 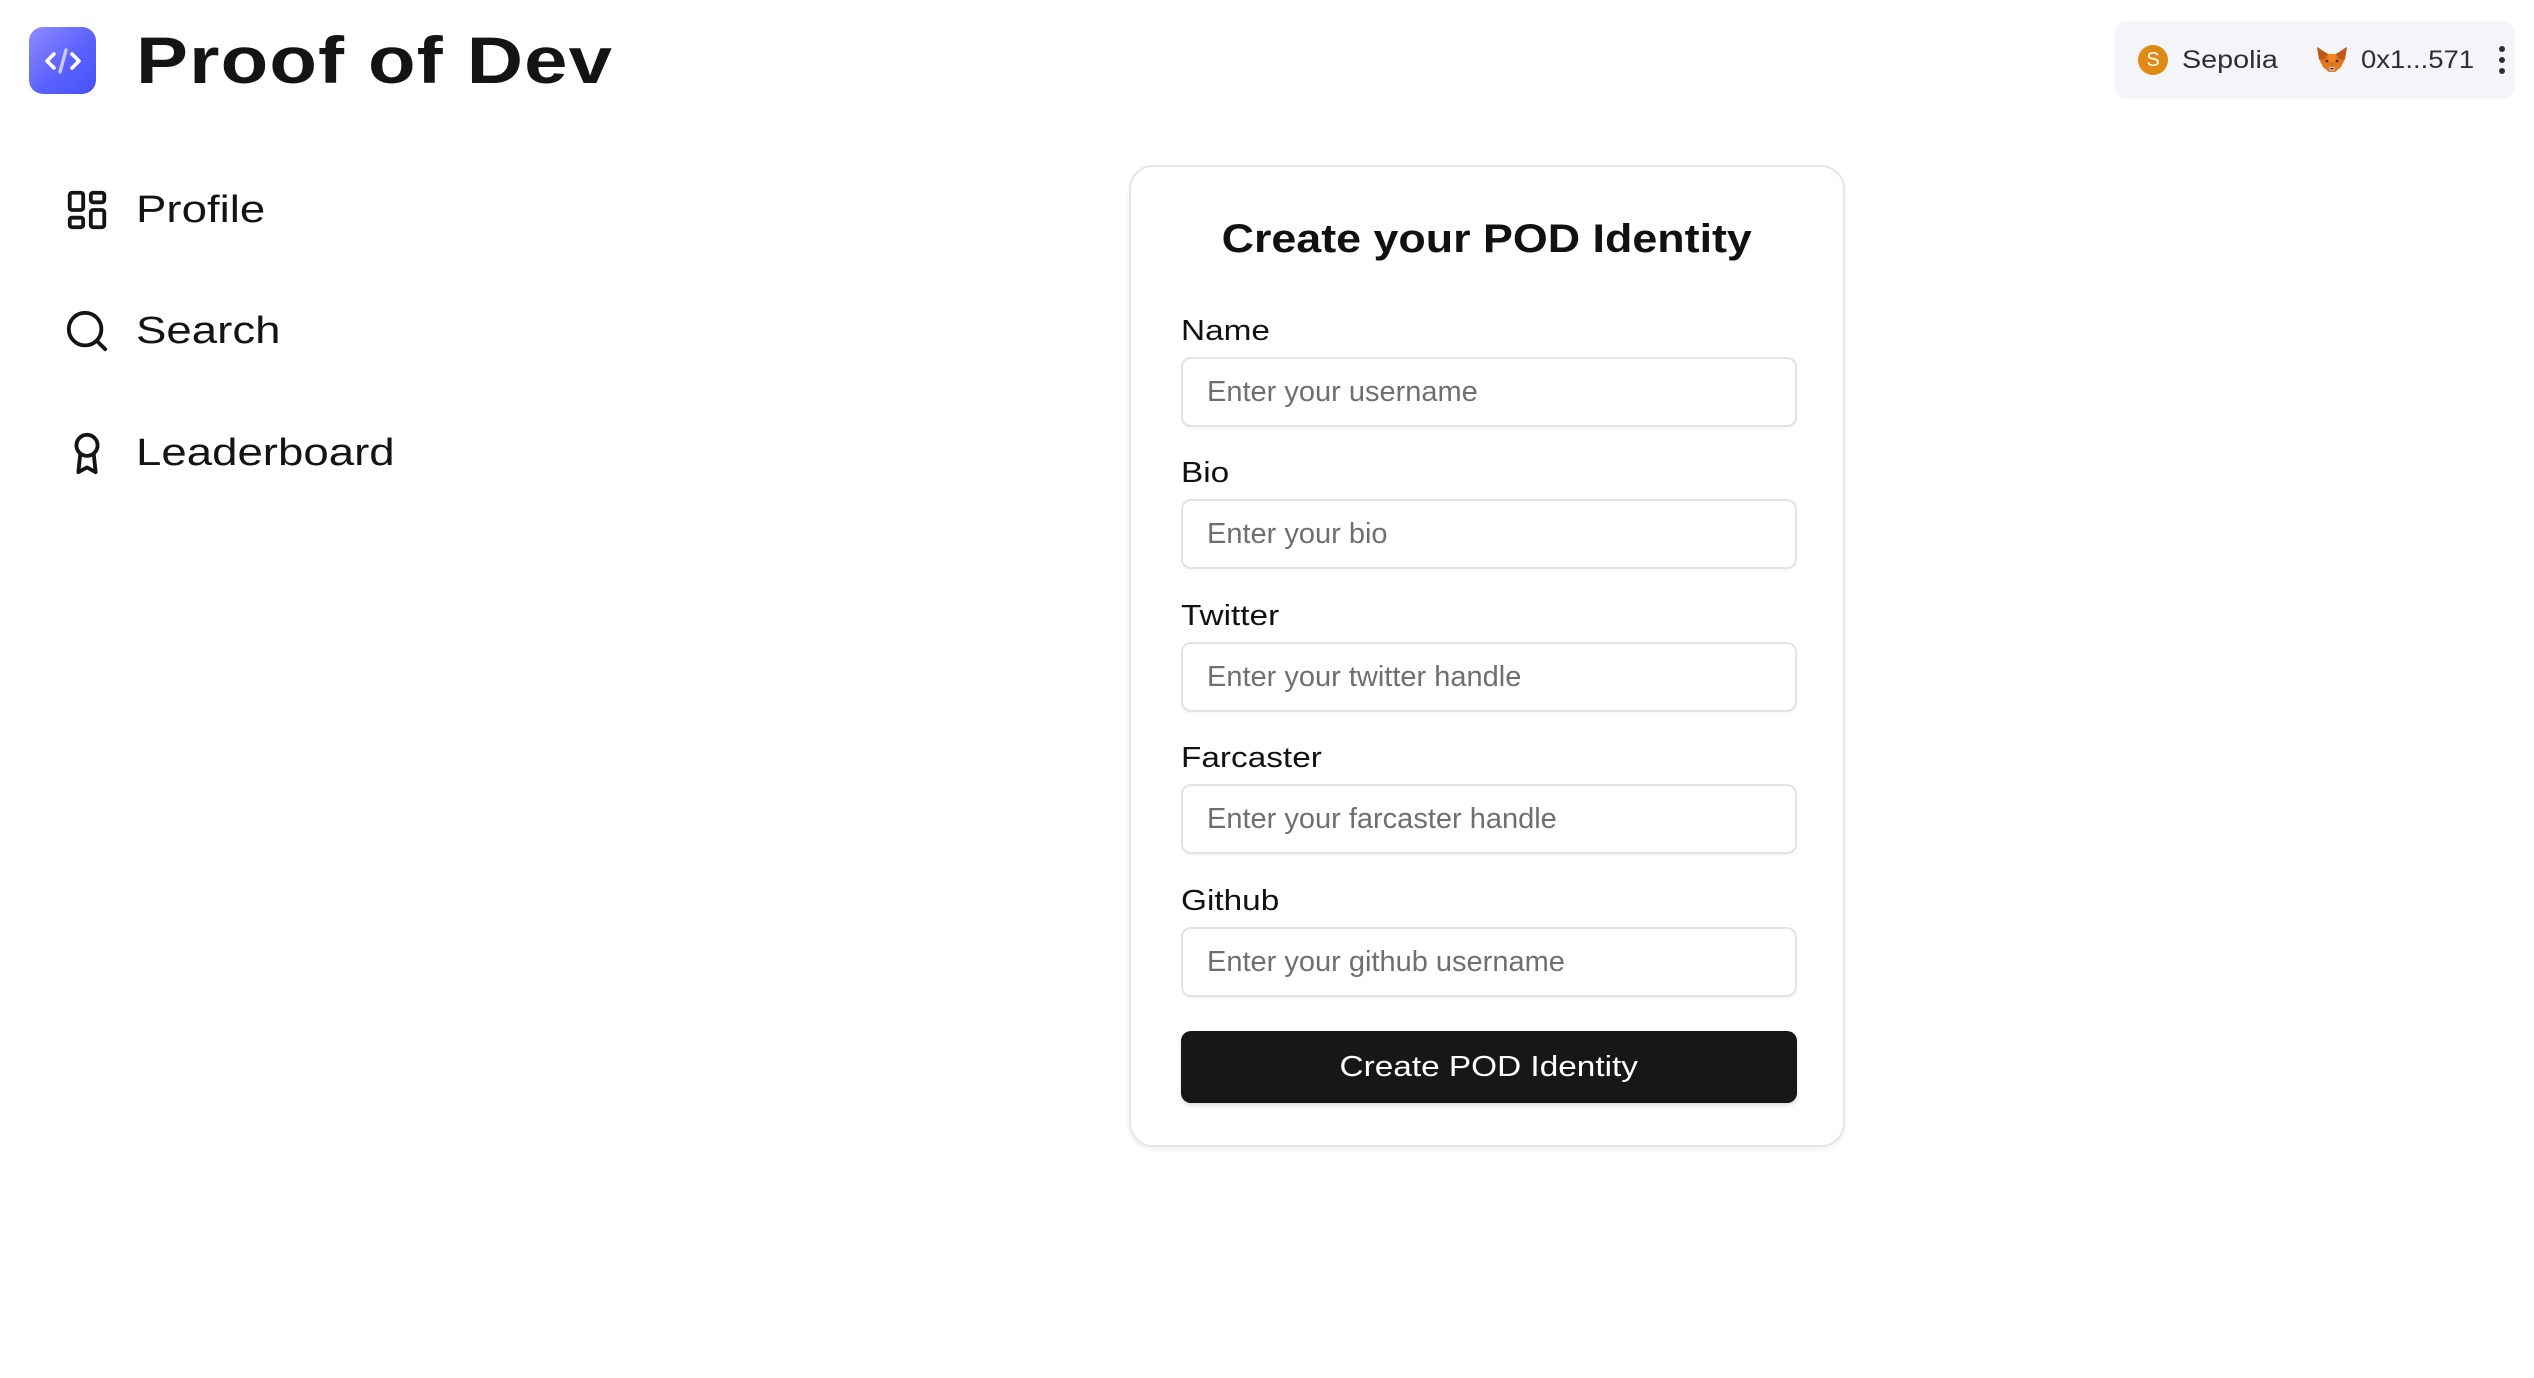 I want to click on code-brackets-icon, so click(x=62, y=60).